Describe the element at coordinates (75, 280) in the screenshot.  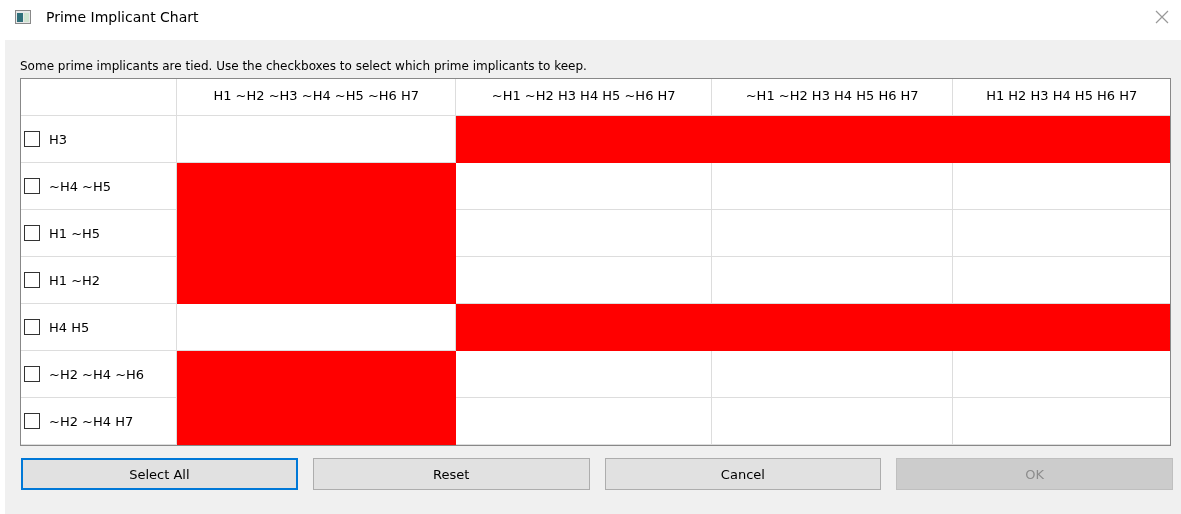
I see `row-label: H1 ~H2` at that location.